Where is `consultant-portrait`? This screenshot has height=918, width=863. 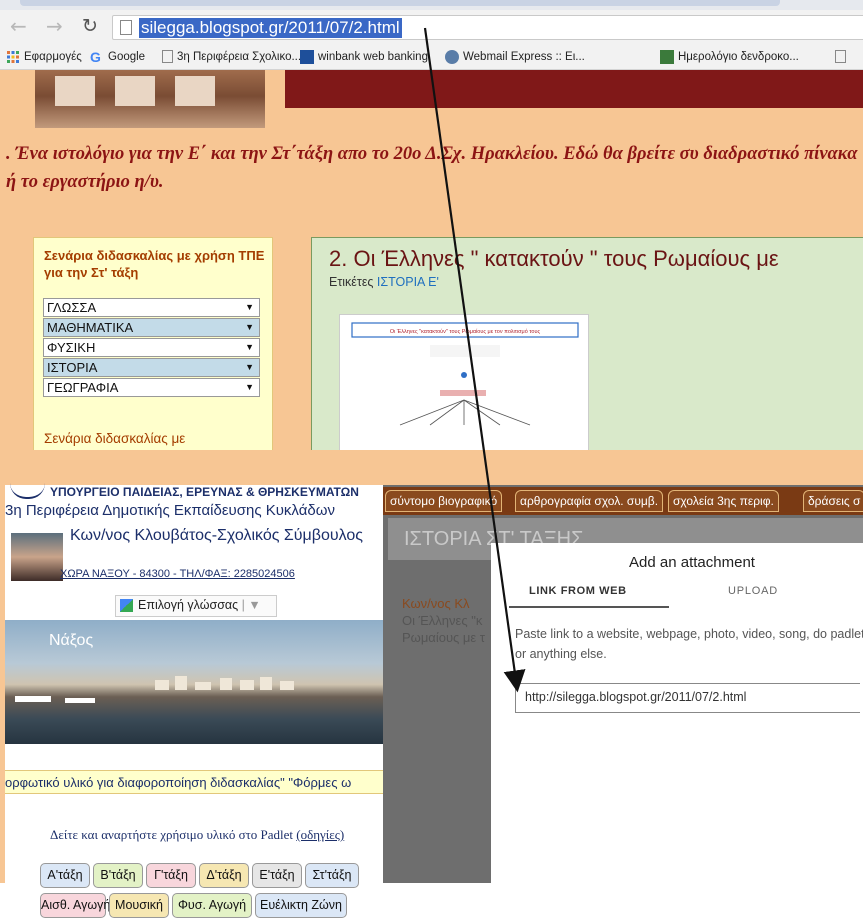 consultant-portrait is located at coordinates (37, 557).